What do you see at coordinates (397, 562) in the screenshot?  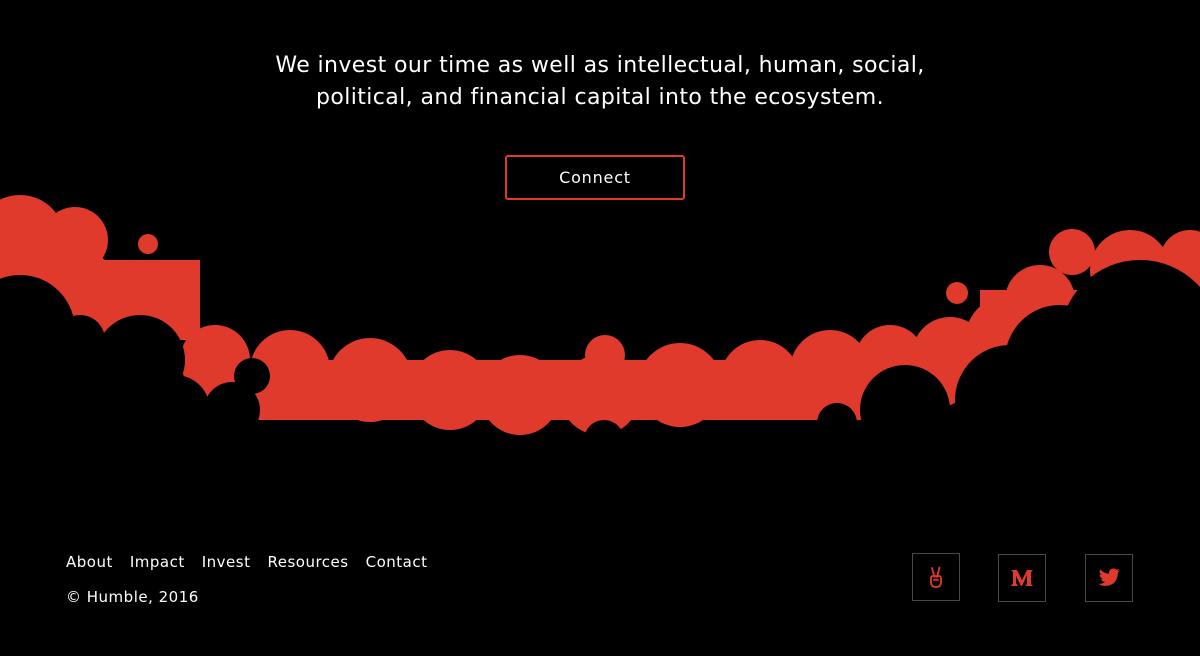 I see `footer-link-contact: Contact` at bounding box center [397, 562].